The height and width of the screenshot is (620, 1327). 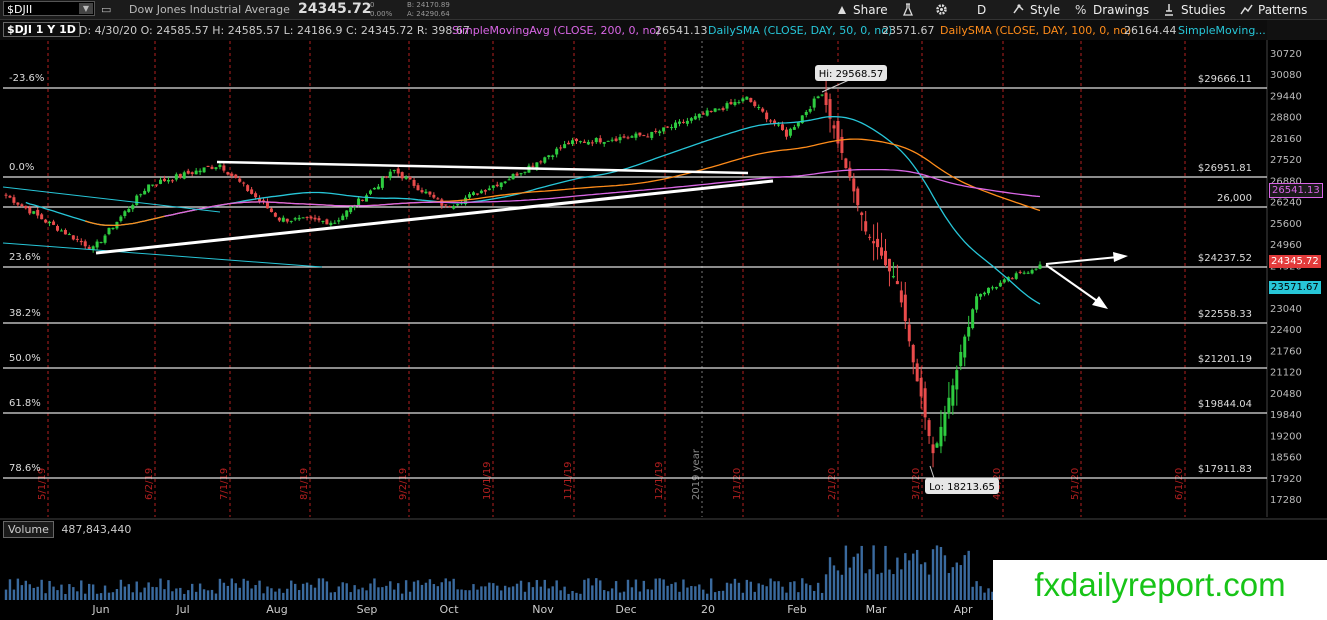 What do you see at coordinates (1225, 314) in the screenshot?
I see `fib-level-value: $22558.33` at bounding box center [1225, 314].